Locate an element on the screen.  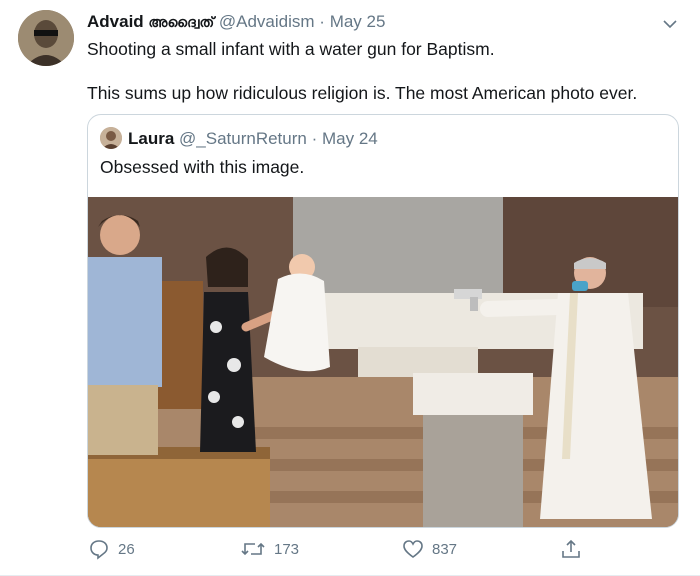
quoted-author-handle: @_SaturnReturn is located at coordinates (243, 138).